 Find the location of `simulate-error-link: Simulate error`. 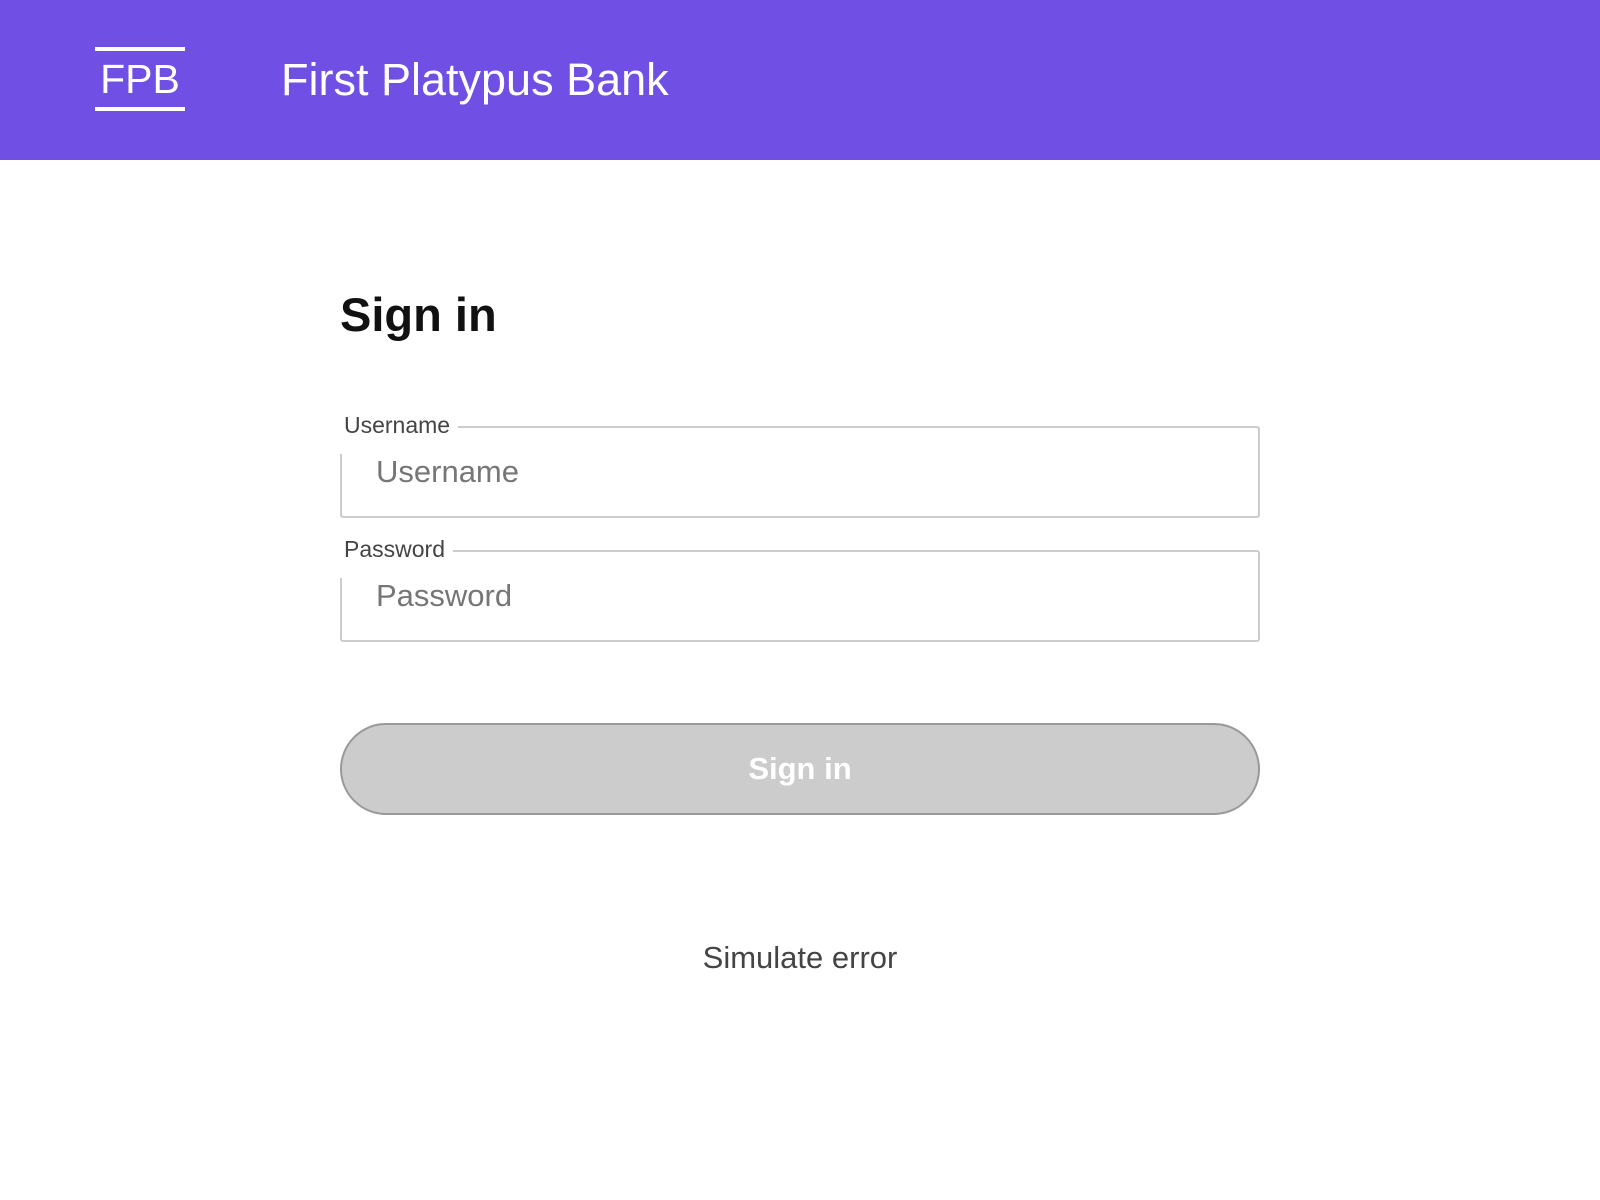

simulate-error-link: Simulate error is located at coordinates (800, 958).